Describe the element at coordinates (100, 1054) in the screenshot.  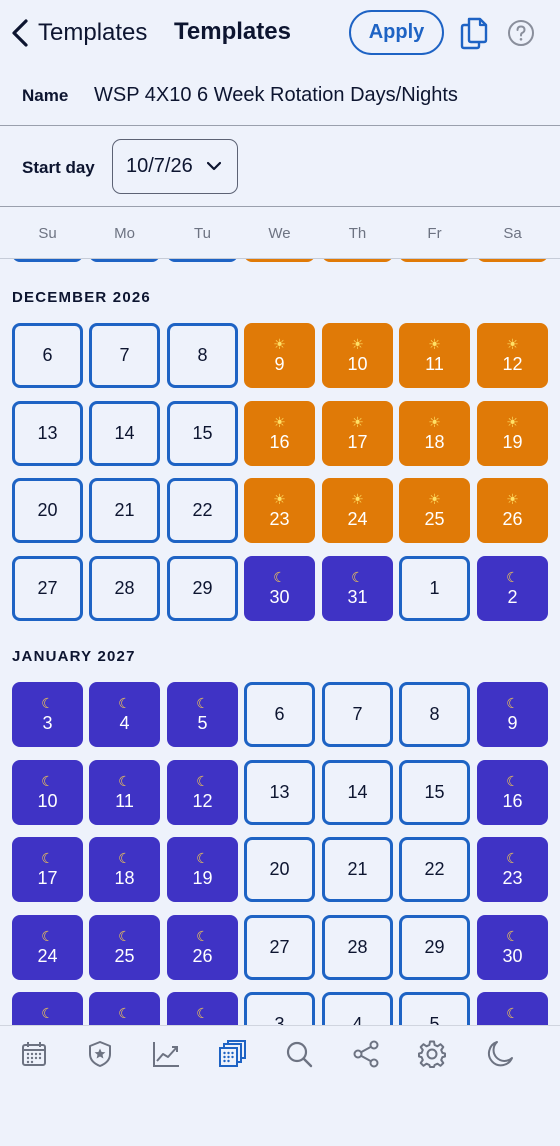
I see `tab-badge` at that location.